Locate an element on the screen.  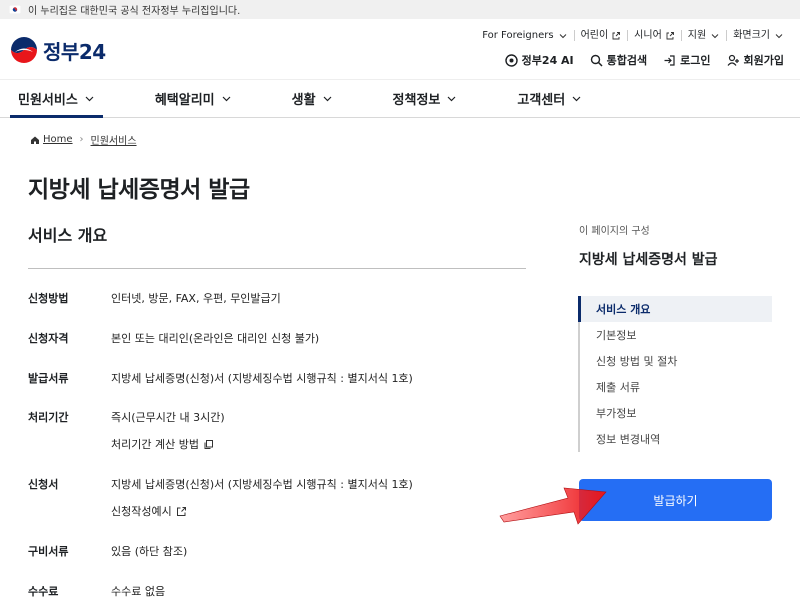
utility-links: For Foreigners 어린이 시니어 지원 화면크기 is located at coordinates (633, 35).